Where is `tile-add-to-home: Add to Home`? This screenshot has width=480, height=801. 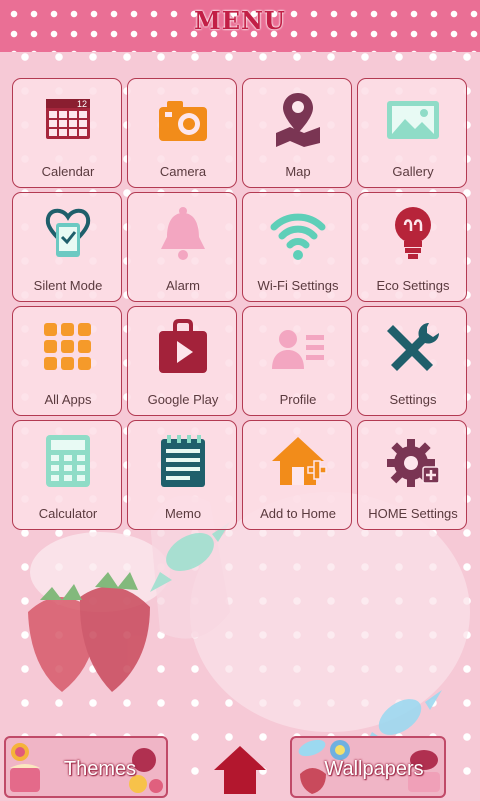
tile-add-to-home: Add to Home is located at coordinates (297, 475).